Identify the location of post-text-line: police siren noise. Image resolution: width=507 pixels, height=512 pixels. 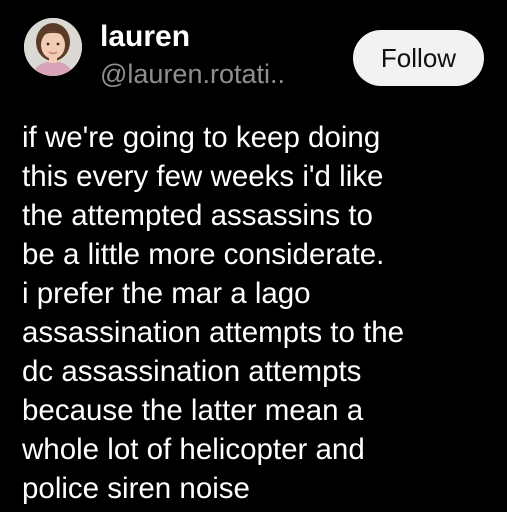
(136, 488).